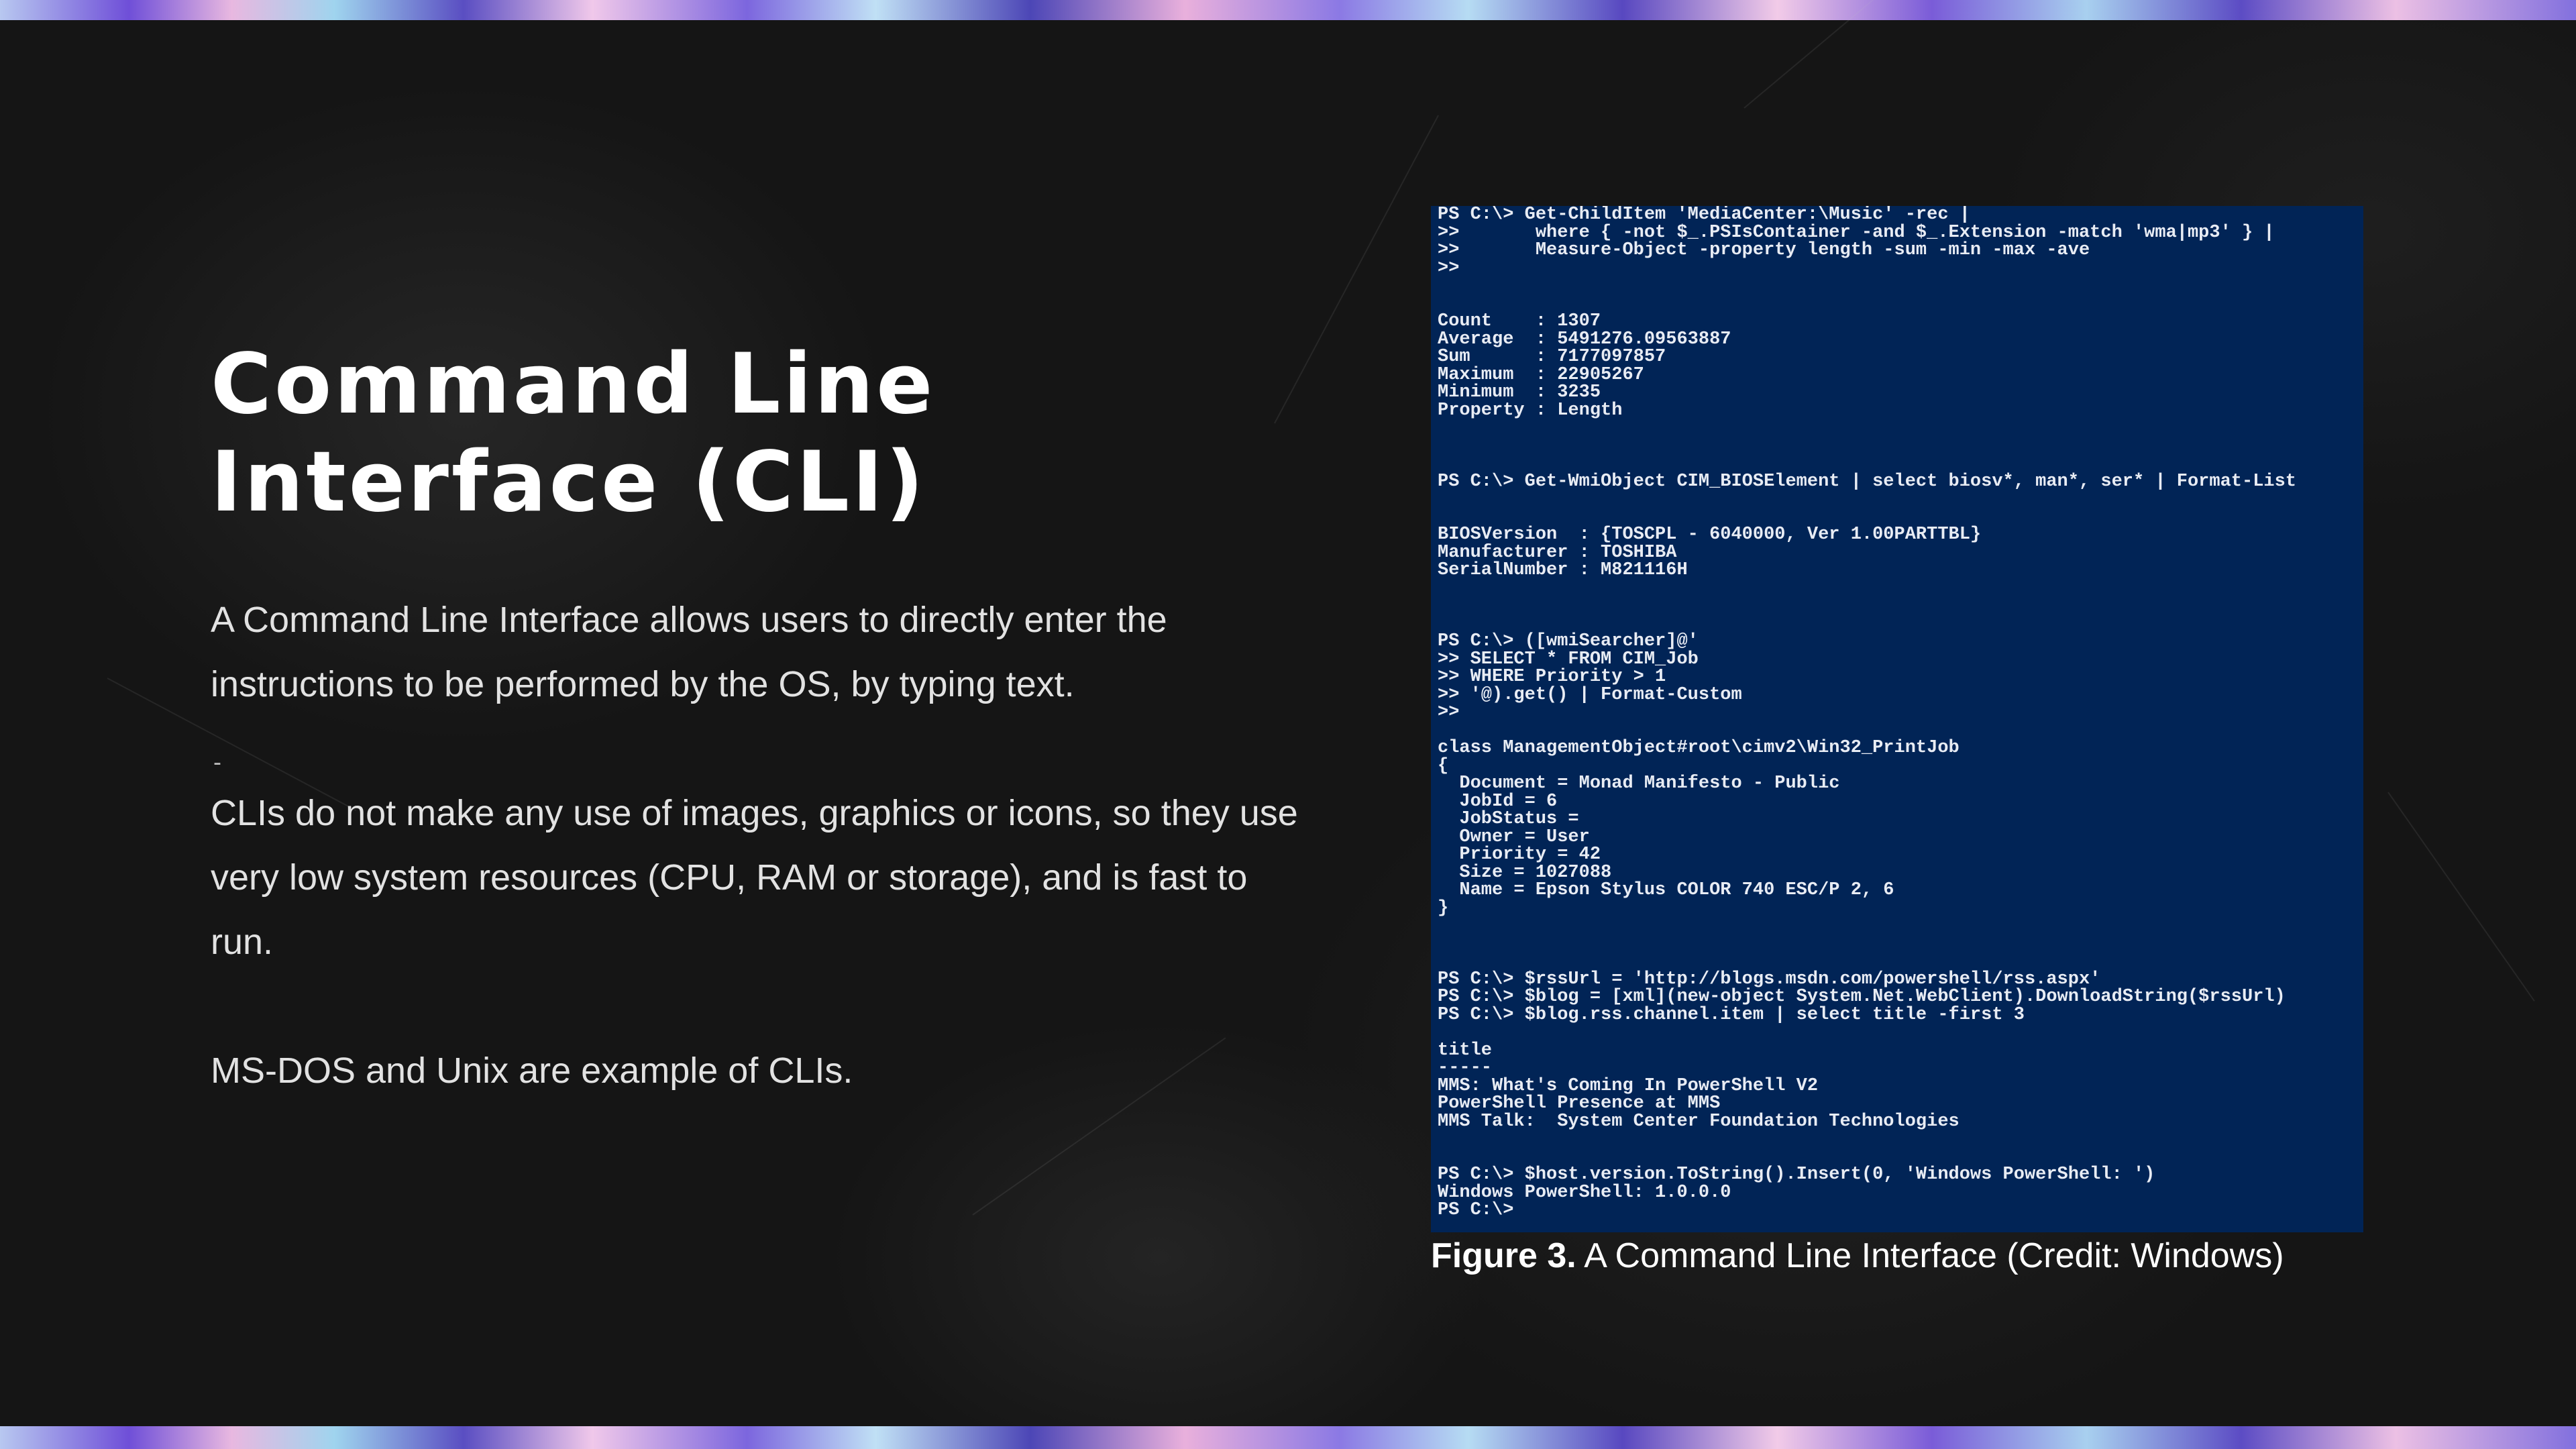  What do you see at coordinates (1288, 10) in the screenshot?
I see `decorative-top-border` at bounding box center [1288, 10].